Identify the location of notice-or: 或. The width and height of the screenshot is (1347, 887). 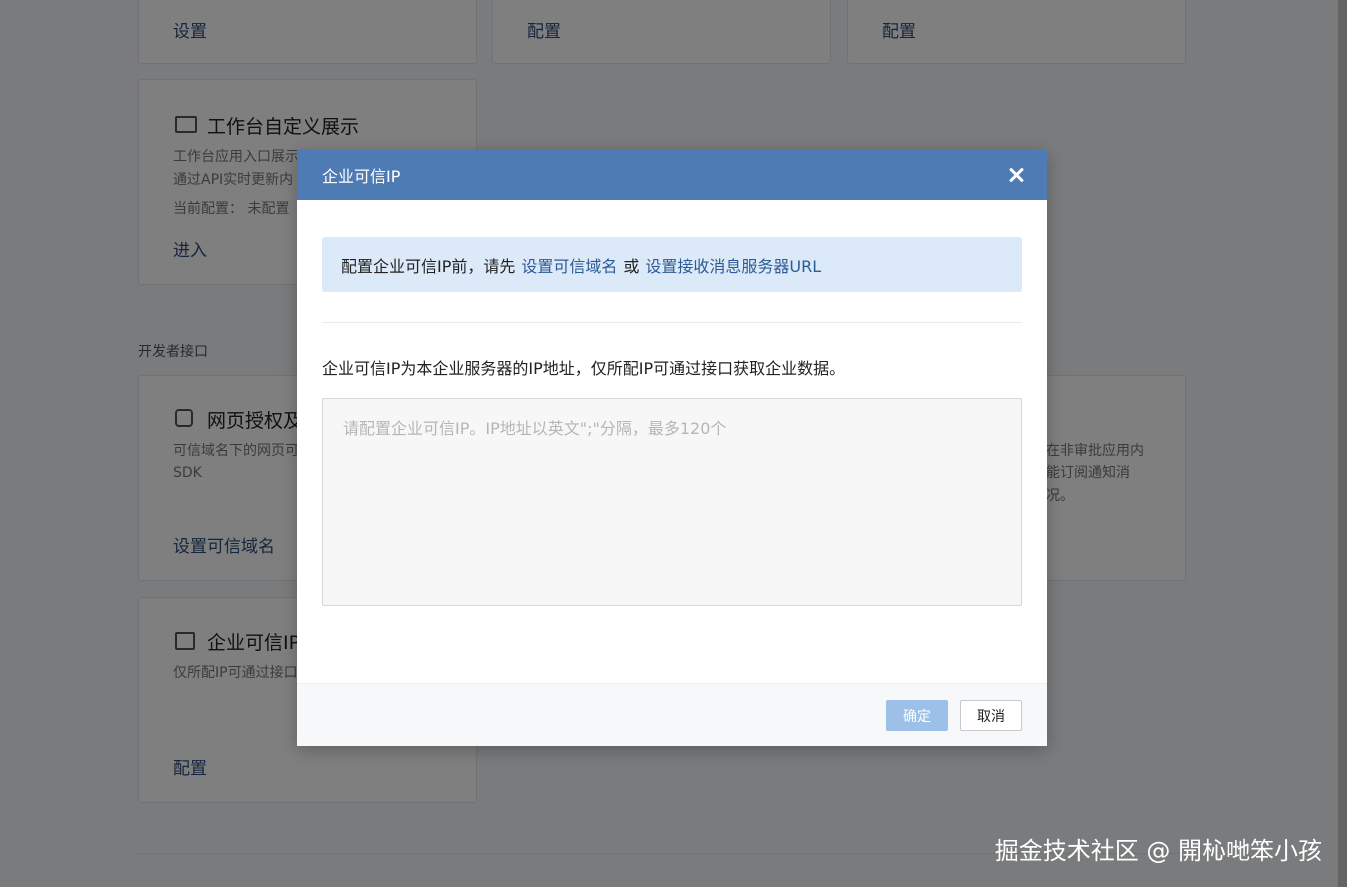
(631, 266).